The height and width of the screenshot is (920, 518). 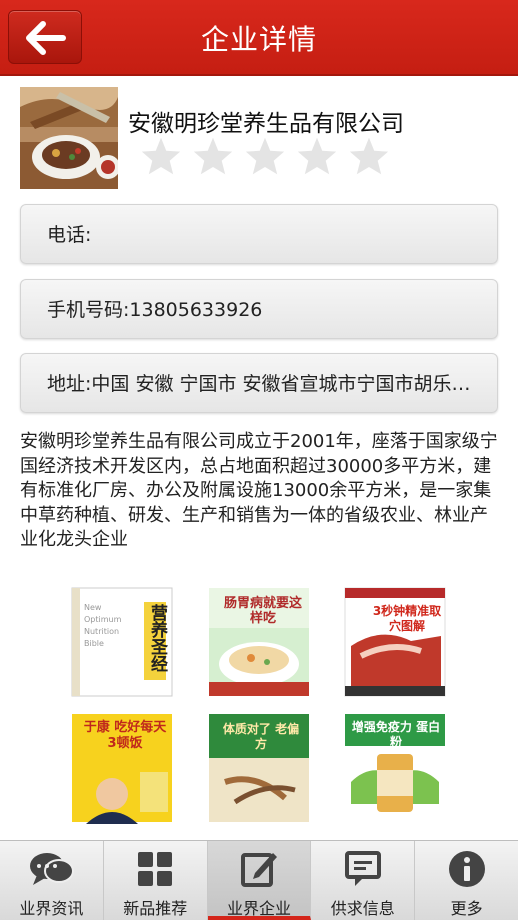 I want to click on phone-row: 电话:, so click(x=259, y=234).